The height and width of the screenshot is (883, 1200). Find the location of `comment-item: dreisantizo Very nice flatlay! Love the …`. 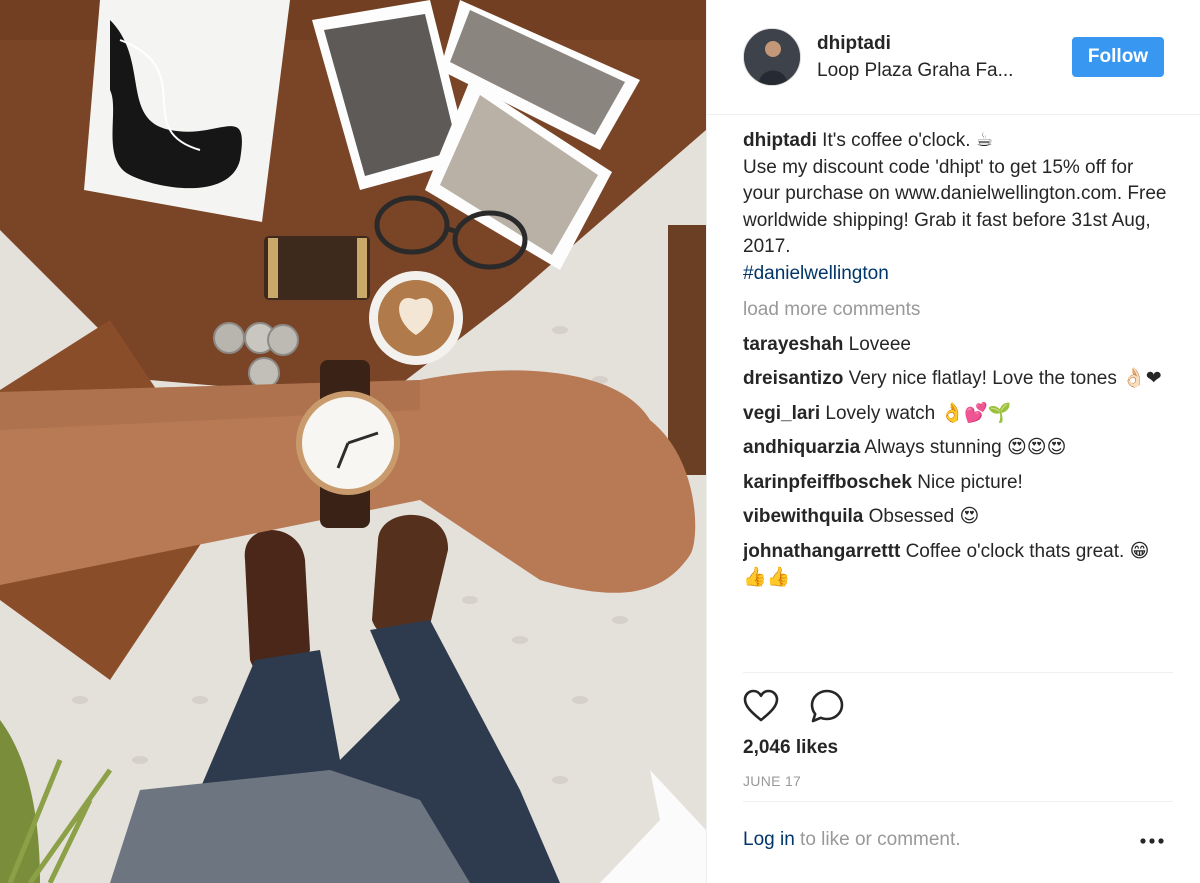

comment-item: dreisantizo Very nice flatlay! Love the … is located at coordinates (958, 379).